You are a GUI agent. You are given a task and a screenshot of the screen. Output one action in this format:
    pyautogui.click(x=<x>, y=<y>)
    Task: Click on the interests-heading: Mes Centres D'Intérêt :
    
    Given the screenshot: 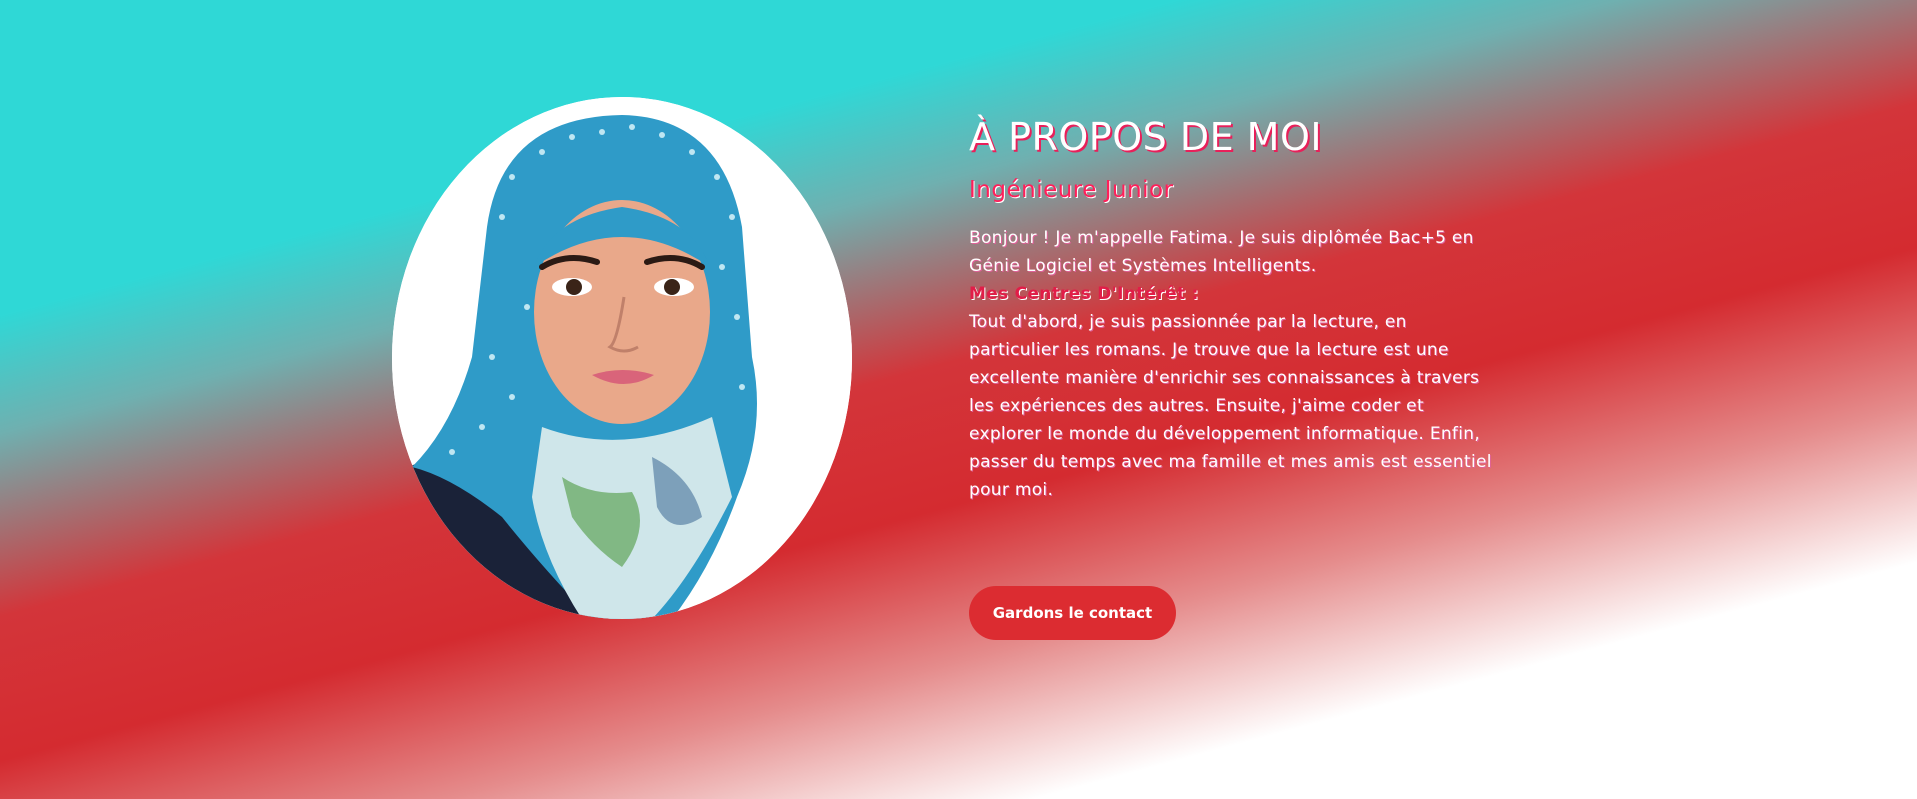 What is the action you would take?
    pyautogui.click(x=1084, y=294)
    